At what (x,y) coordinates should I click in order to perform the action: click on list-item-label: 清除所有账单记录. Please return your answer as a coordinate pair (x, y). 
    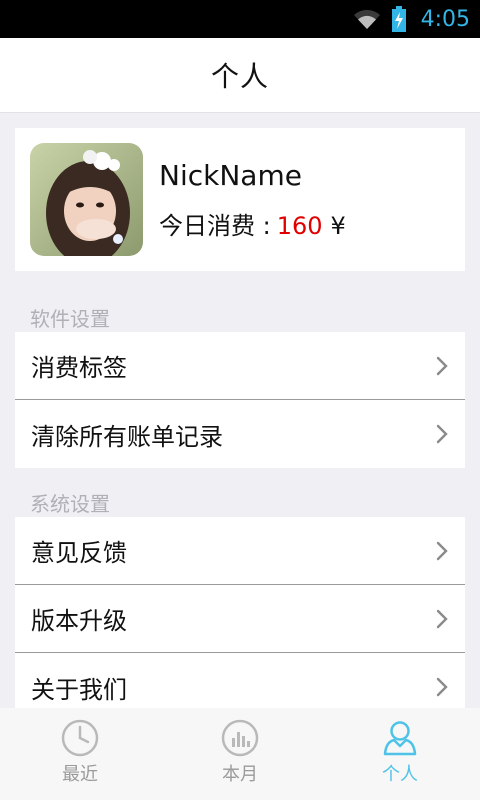
    Looking at the image, I should click on (127, 436).